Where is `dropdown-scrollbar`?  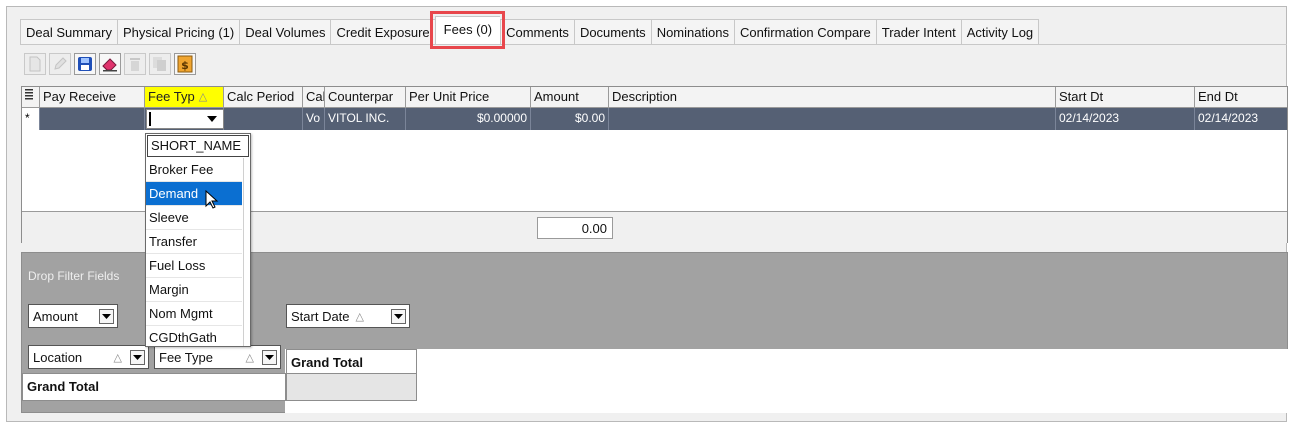 dropdown-scrollbar is located at coordinates (246, 252).